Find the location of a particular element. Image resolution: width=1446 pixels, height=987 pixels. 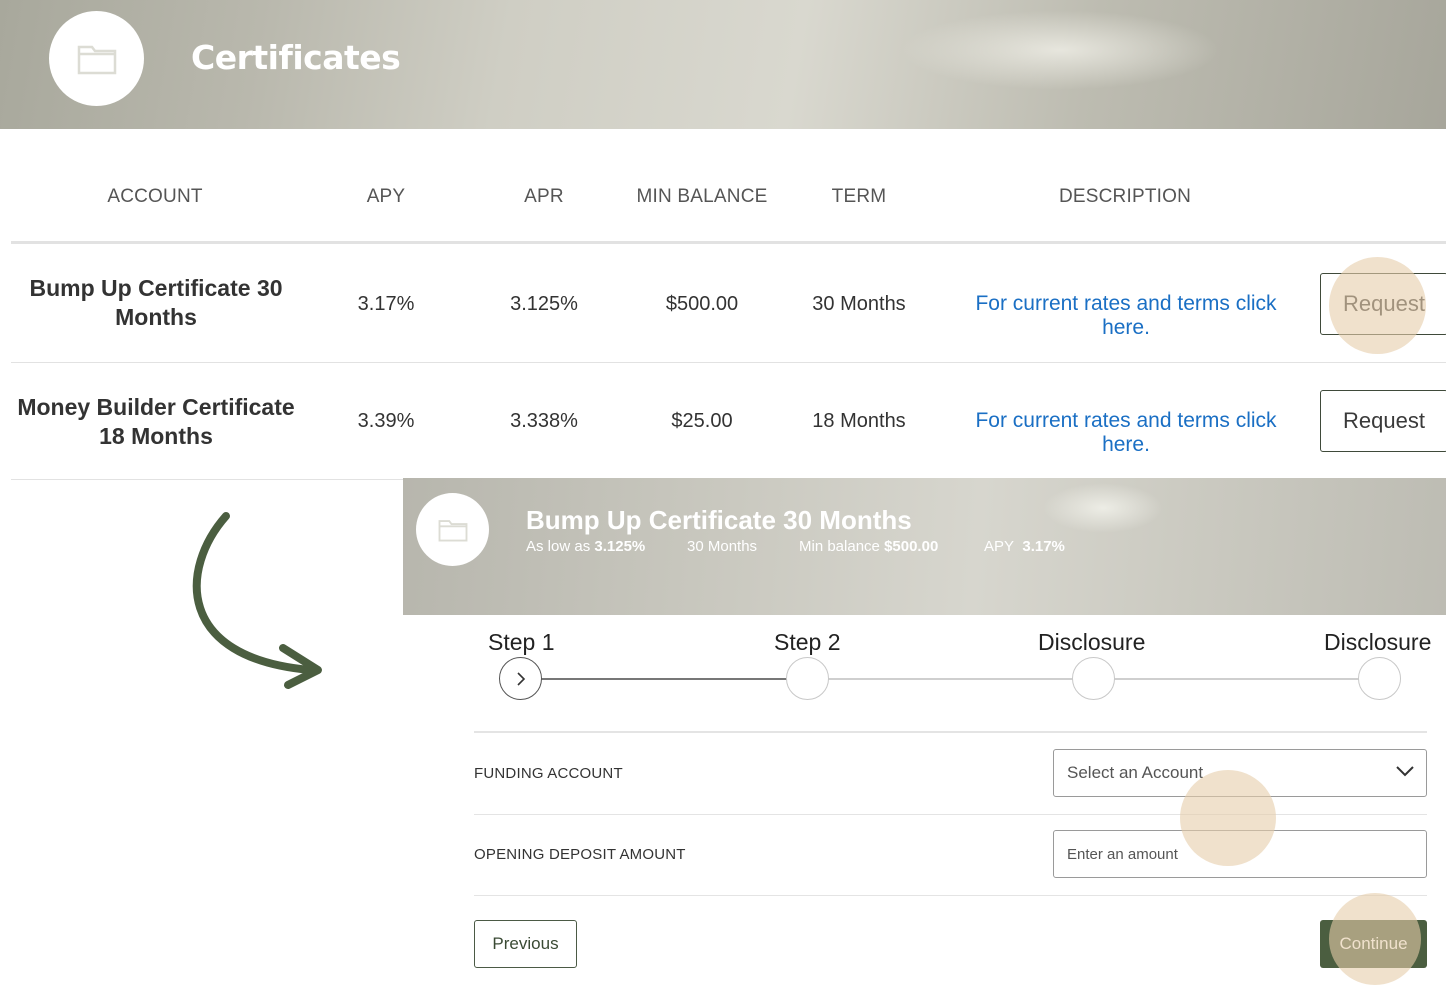

min-balance-summary: Min balance $500.00 is located at coordinates (868, 546).